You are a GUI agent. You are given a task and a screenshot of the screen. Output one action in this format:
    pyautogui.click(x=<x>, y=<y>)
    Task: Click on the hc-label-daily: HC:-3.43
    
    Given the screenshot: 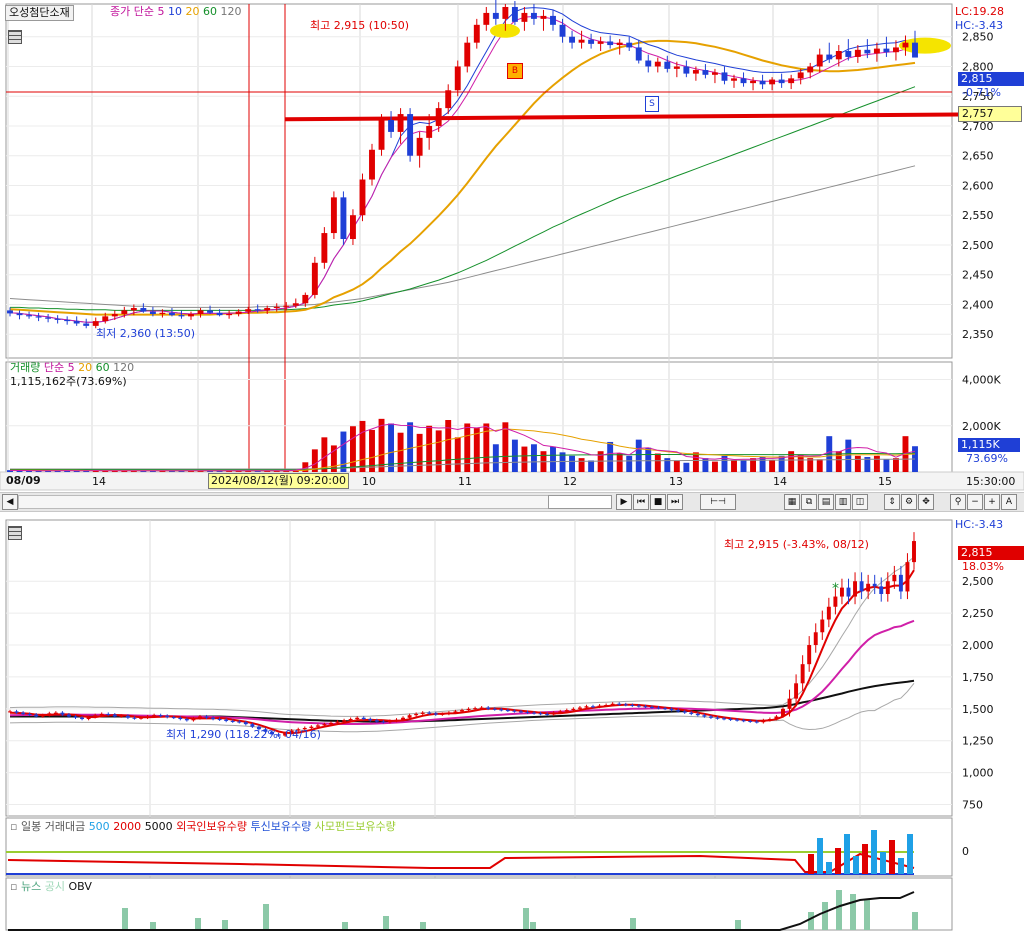 What is the action you would take?
    pyautogui.click(x=979, y=524)
    